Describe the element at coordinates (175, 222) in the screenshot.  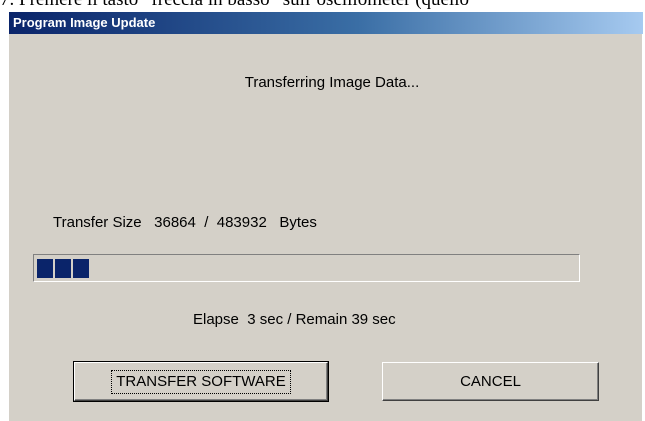
I see `transfer-size-current: 36864` at that location.